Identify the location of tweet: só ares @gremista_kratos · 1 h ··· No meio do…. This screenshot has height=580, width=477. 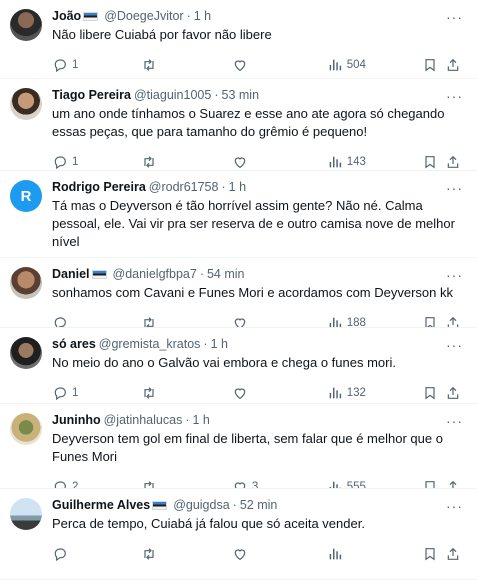
(238, 366).